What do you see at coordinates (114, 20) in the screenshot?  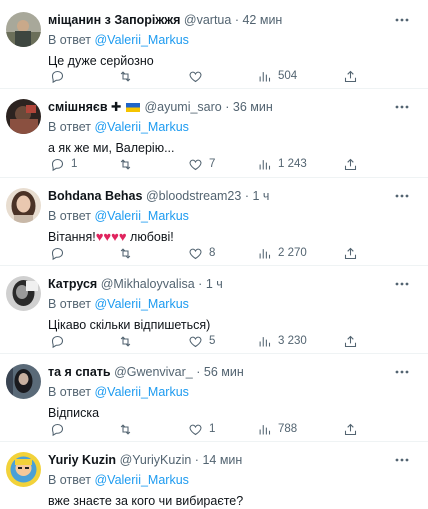 I see `author-name: міщанин з Запоріжжя` at bounding box center [114, 20].